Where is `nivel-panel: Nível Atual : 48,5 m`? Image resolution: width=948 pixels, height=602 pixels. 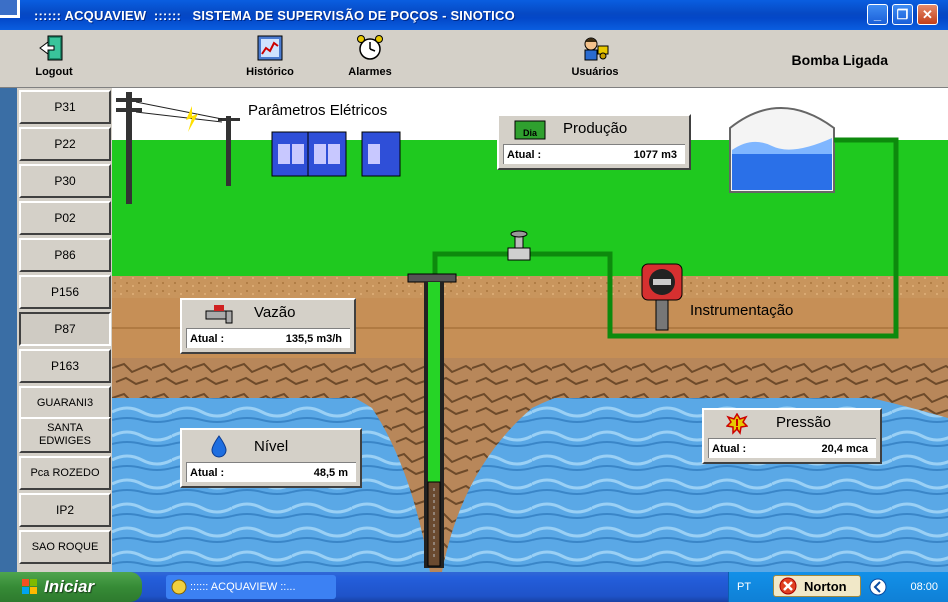
nivel-panel: Nível Atual : 48,5 m is located at coordinates (271, 458).